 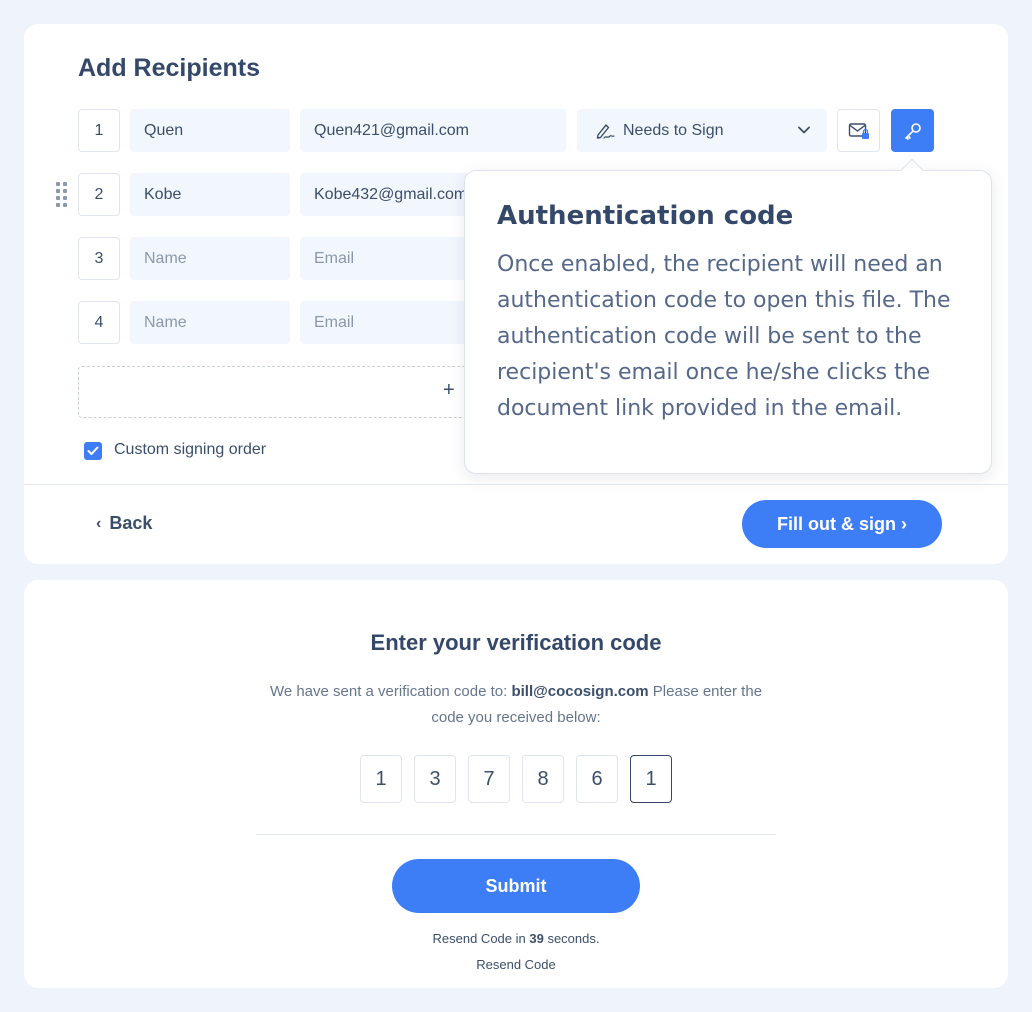 I want to click on tooltip-title: Authentication code, so click(x=645, y=216).